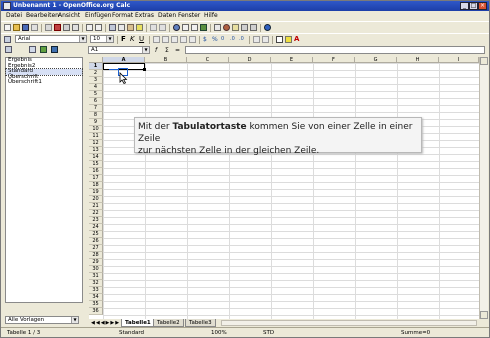 Image resolution: width=490 pixels, height=338 pixels. I want to click on align-center-icon, so click(165, 39).